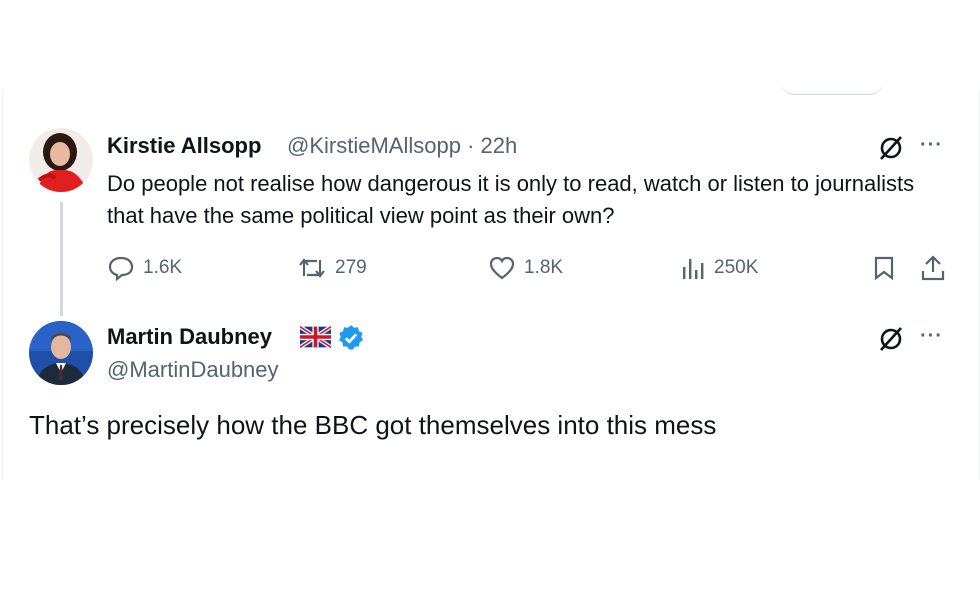 Image resolution: width=980 pixels, height=613 pixels. What do you see at coordinates (332, 268) in the screenshot?
I see `repost-button: 279` at bounding box center [332, 268].